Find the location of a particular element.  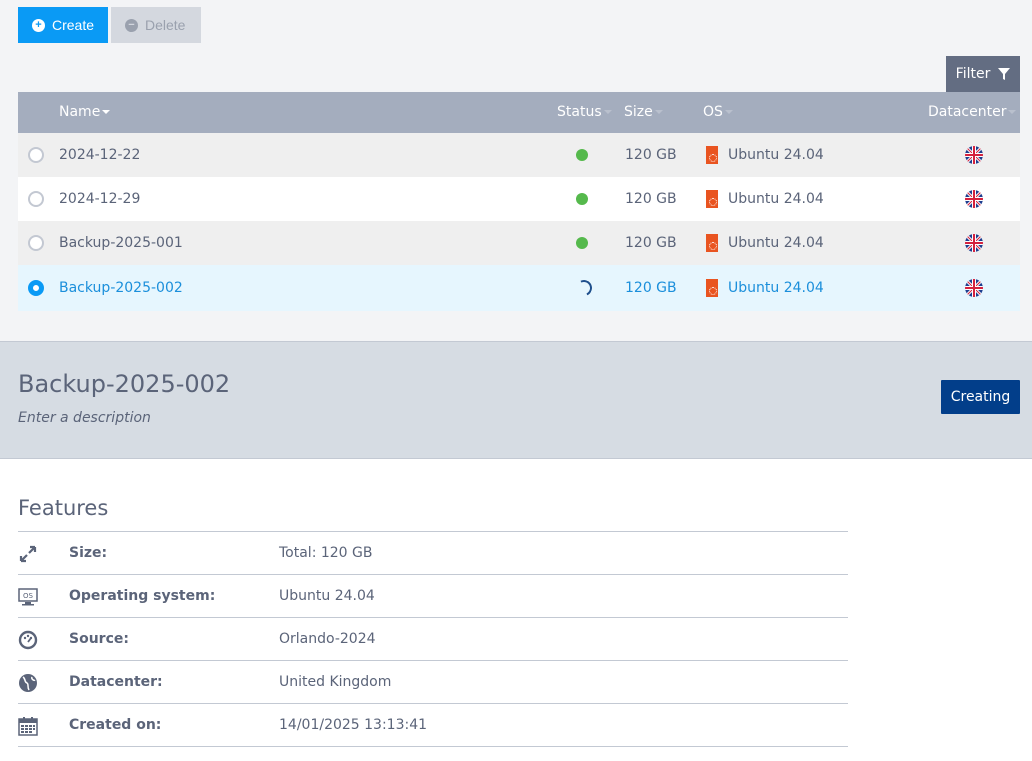

toolbar: + Create − Delete is located at coordinates (109, 25).